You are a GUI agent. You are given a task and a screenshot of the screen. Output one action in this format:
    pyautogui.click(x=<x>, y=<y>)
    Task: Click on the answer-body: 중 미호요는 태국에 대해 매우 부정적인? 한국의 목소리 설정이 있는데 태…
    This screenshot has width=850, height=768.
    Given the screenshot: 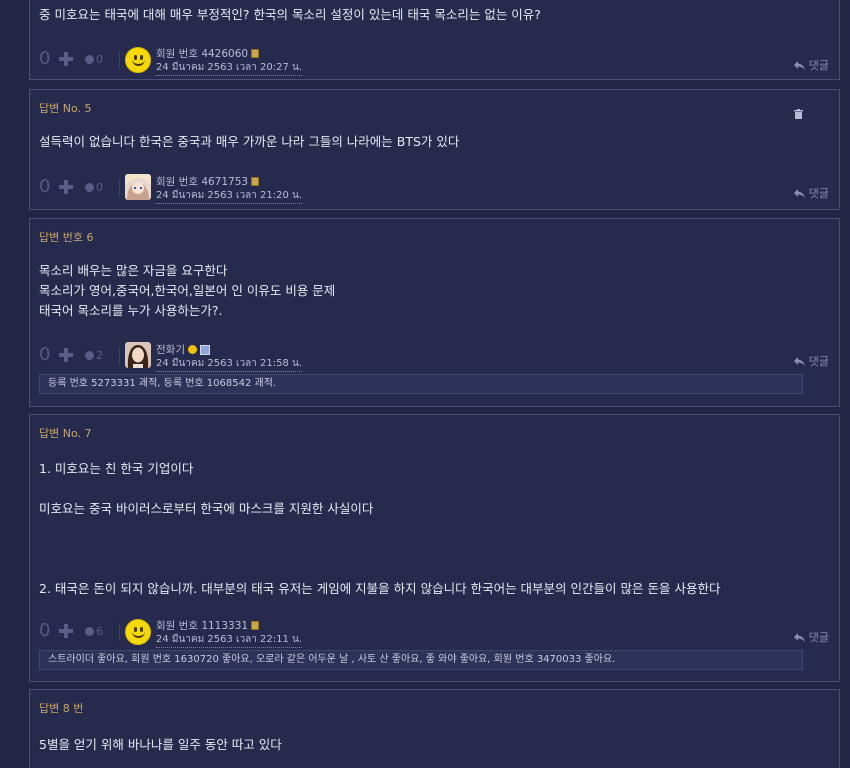 What is the action you would take?
    pyautogui.click(x=290, y=14)
    